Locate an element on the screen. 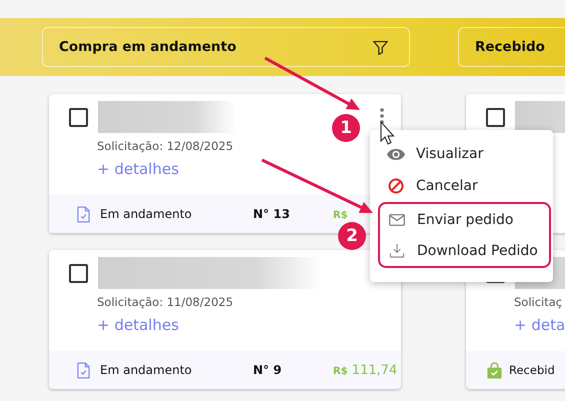 The height and width of the screenshot is (401, 565). eye-icon is located at coordinates (396, 154).